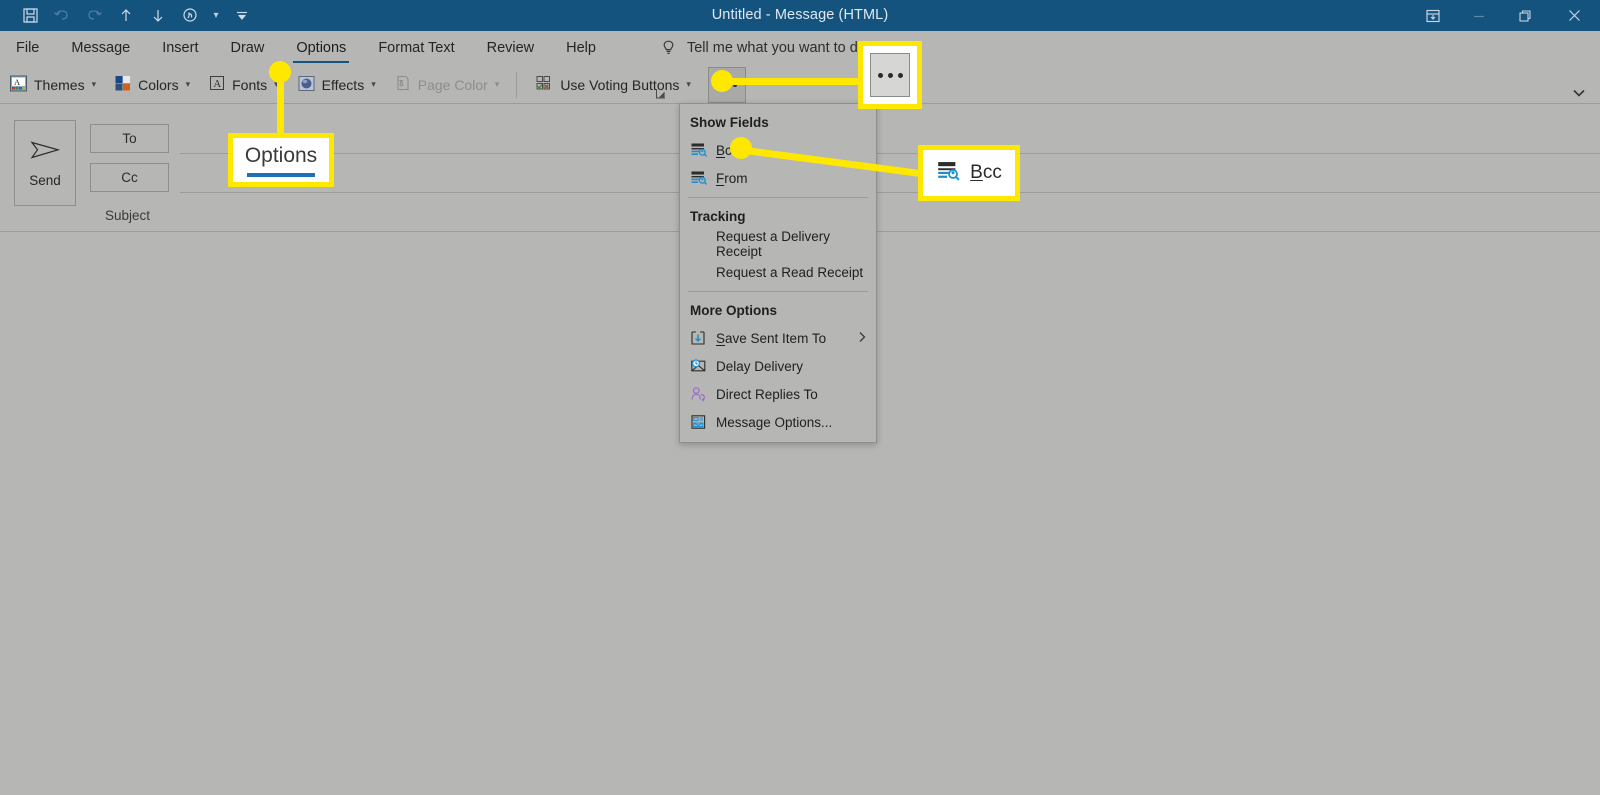 The image size is (1600, 795). I want to click on tab-draw: Draw, so click(247, 48).